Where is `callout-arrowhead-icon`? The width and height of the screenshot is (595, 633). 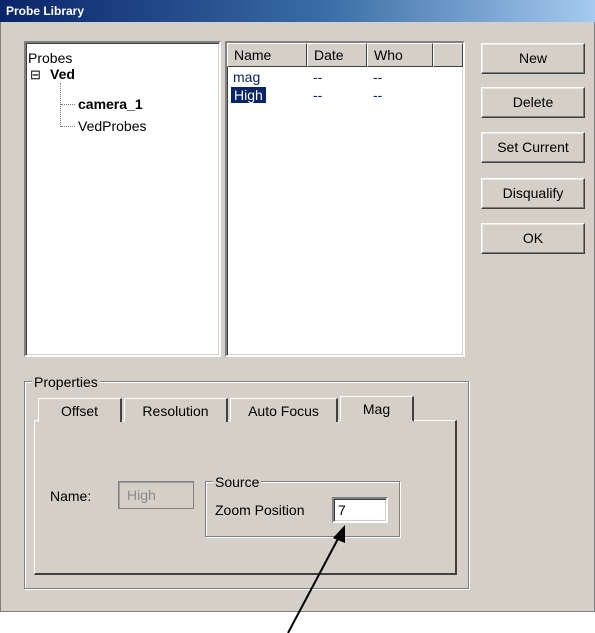
callout-arrowhead-icon is located at coordinates (339, 534).